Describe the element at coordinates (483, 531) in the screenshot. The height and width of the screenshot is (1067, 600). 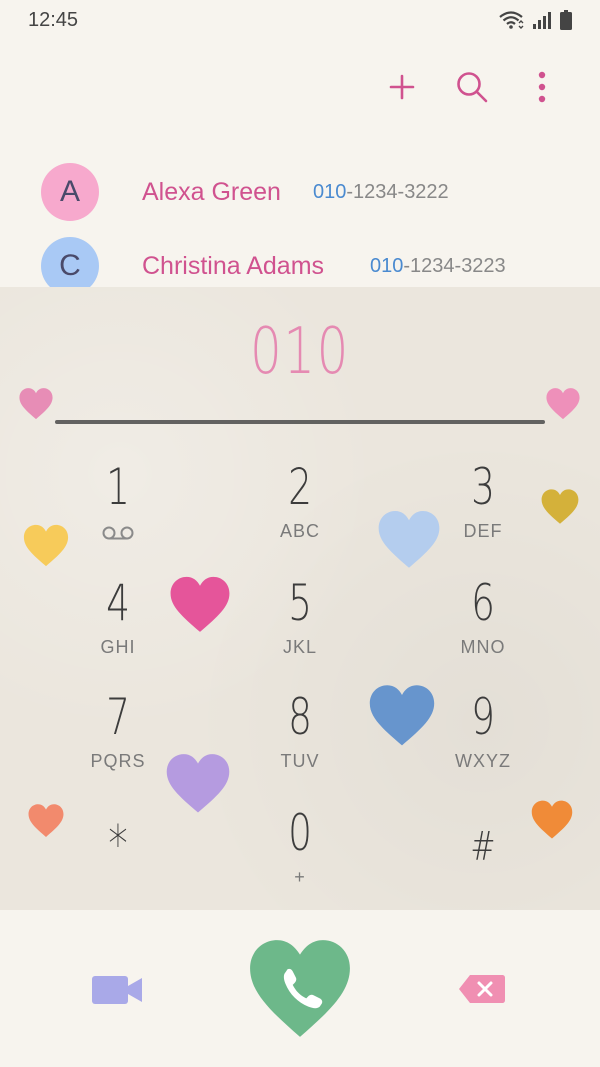
I see `key-letters: DEF` at that location.